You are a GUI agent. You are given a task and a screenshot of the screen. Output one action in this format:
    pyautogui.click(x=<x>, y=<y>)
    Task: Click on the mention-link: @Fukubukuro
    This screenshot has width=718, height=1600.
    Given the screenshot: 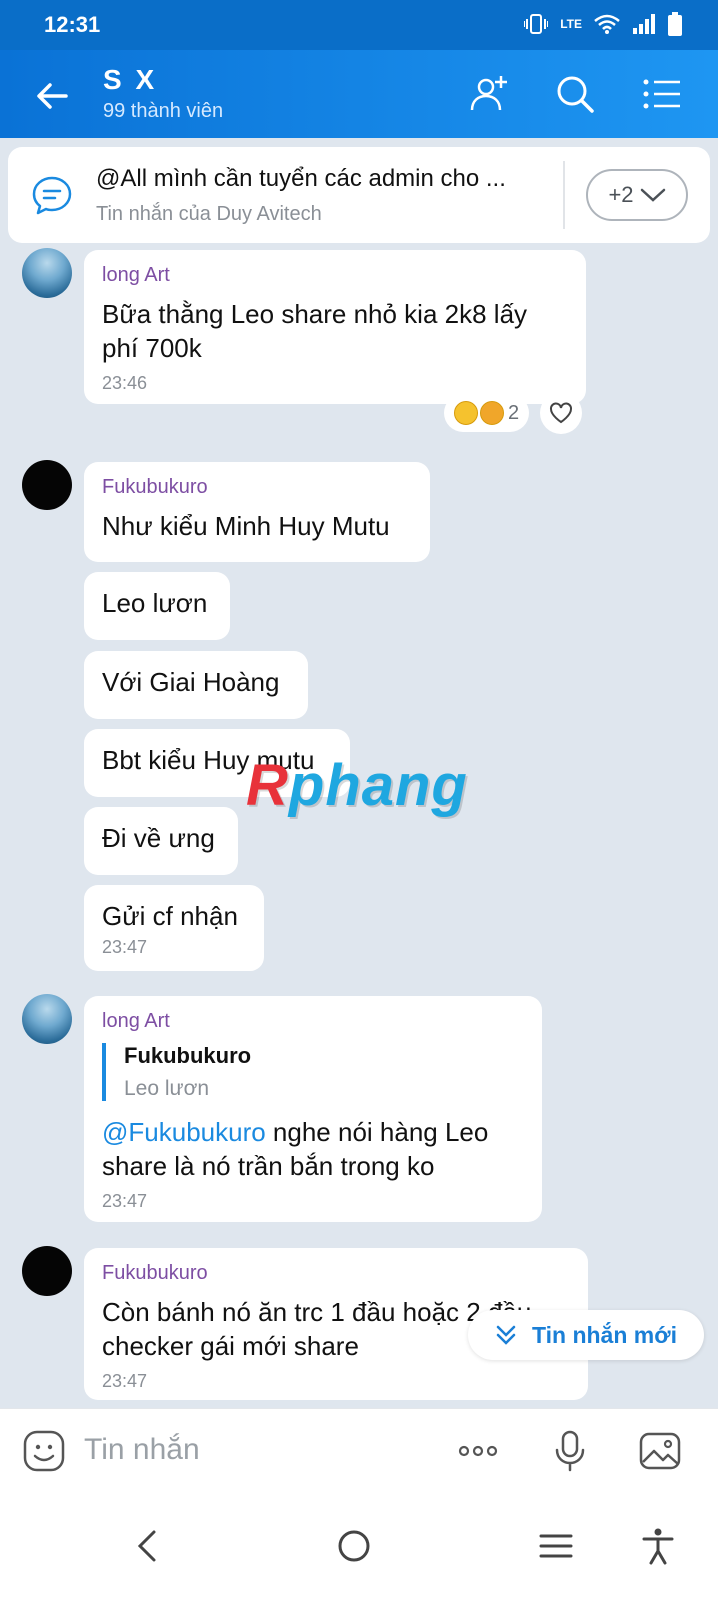 What is the action you would take?
    pyautogui.click(x=184, y=1132)
    